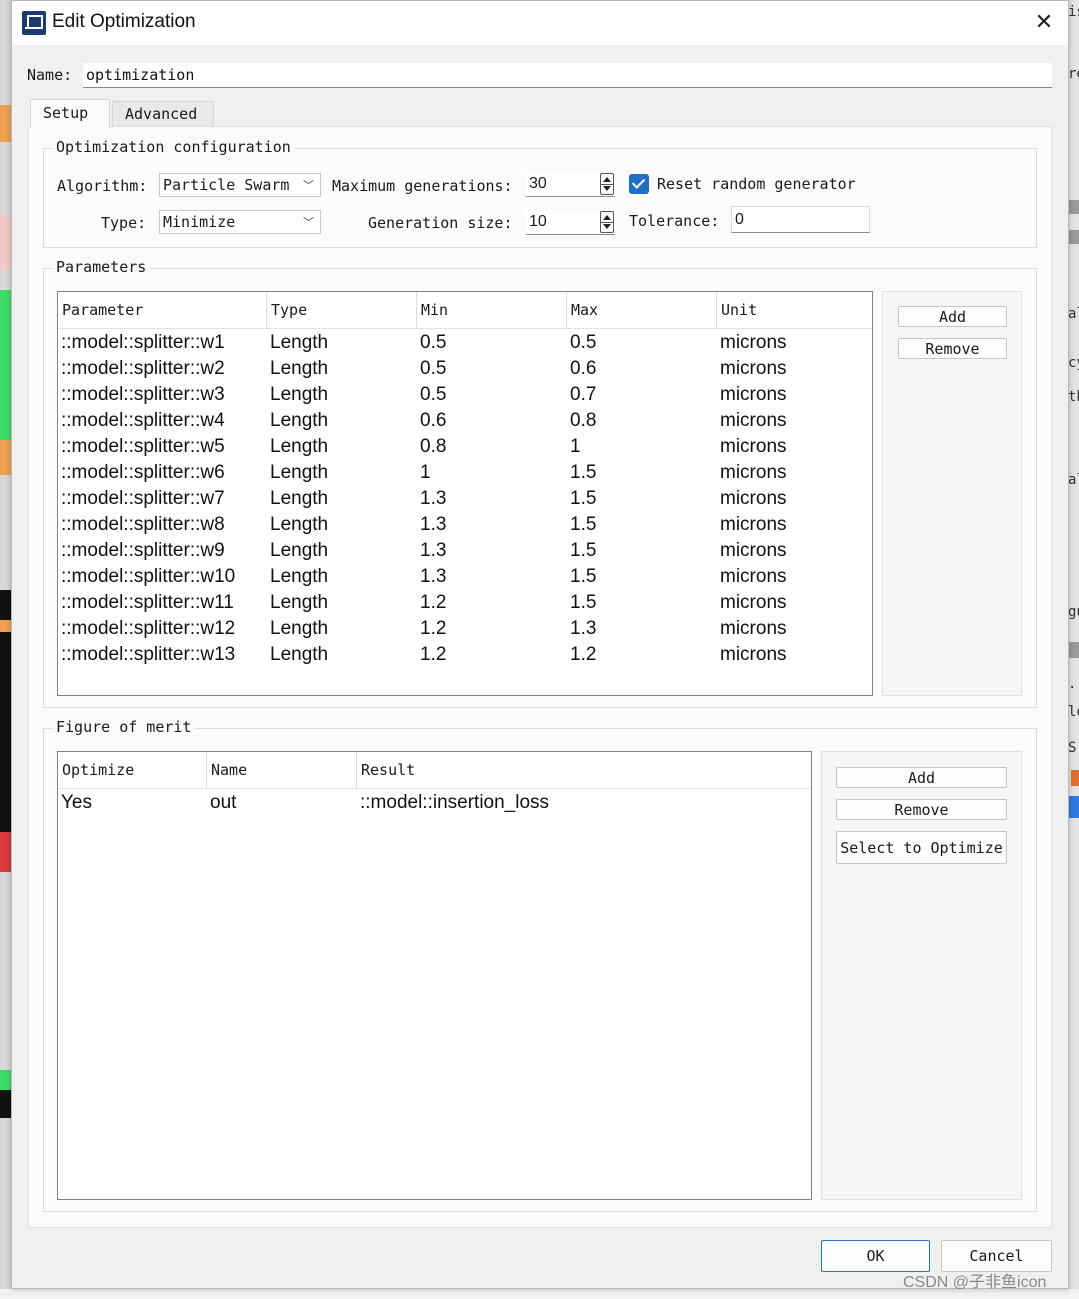 The image size is (1079, 1299). What do you see at coordinates (422, 186) in the screenshot?
I see `max-generations-label: Maximum generations:` at bounding box center [422, 186].